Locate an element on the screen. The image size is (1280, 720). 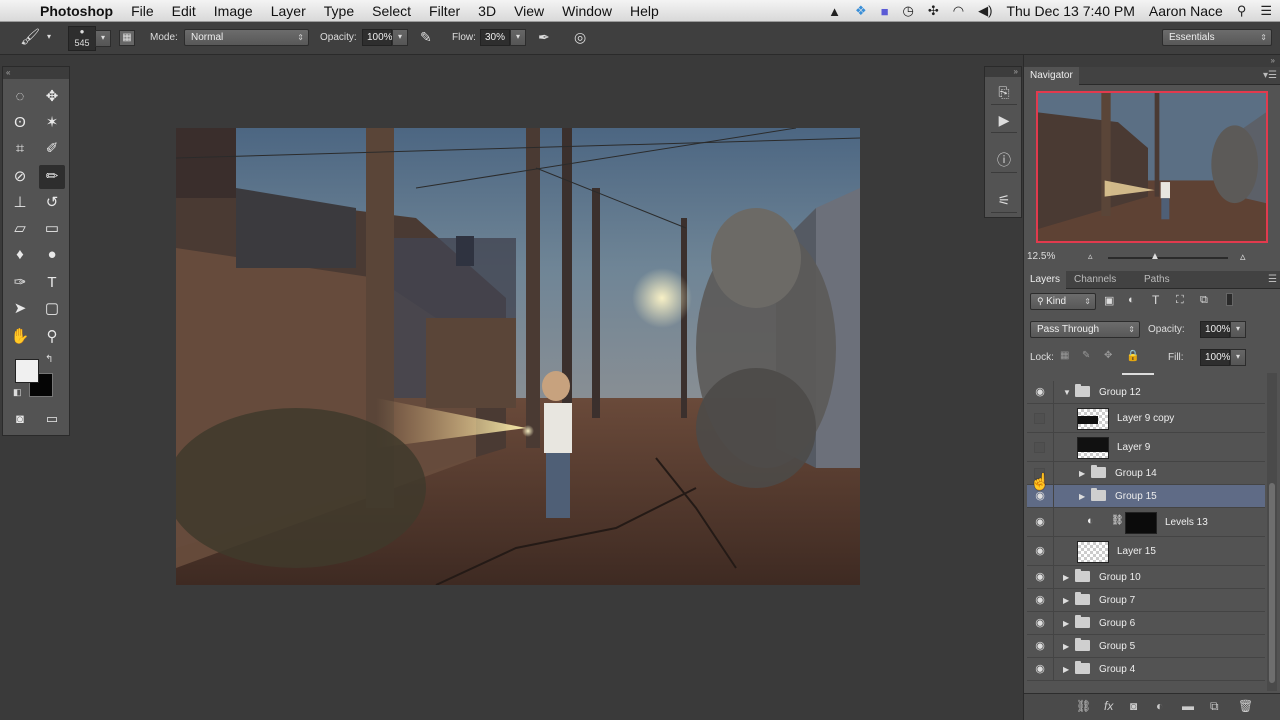
history-brush-tool-icon: ↺ is located at coordinates (52, 203).